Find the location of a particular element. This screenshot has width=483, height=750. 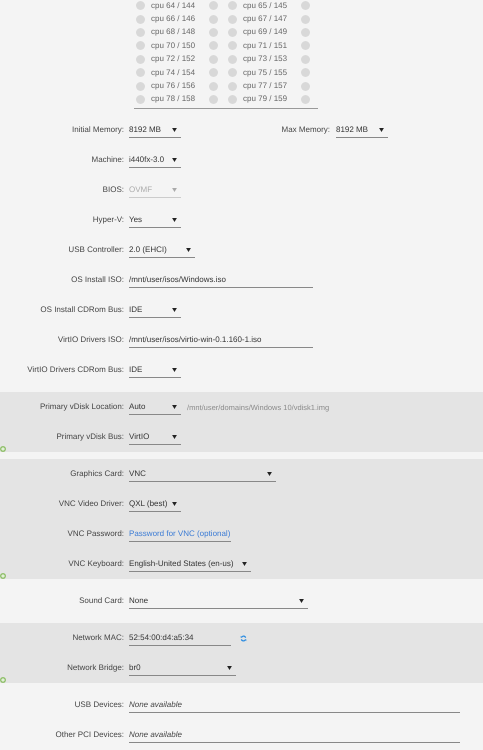

cpu-label: cpu 78 / 158 is located at coordinates (173, 99).